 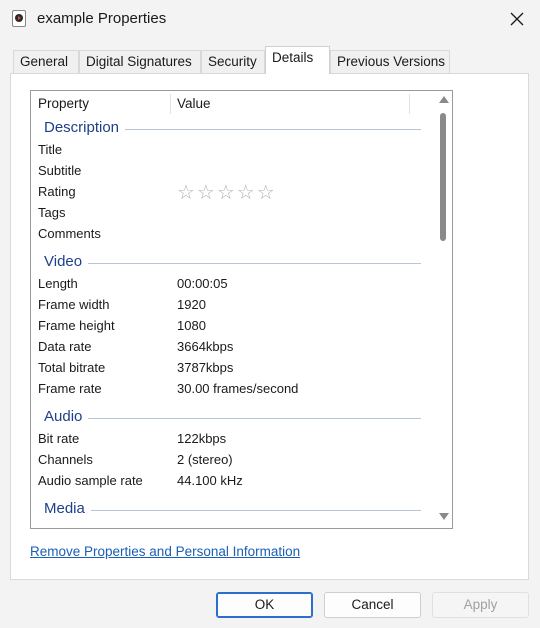 I want to click on ok-button: OK, so click(x=264, y=605).